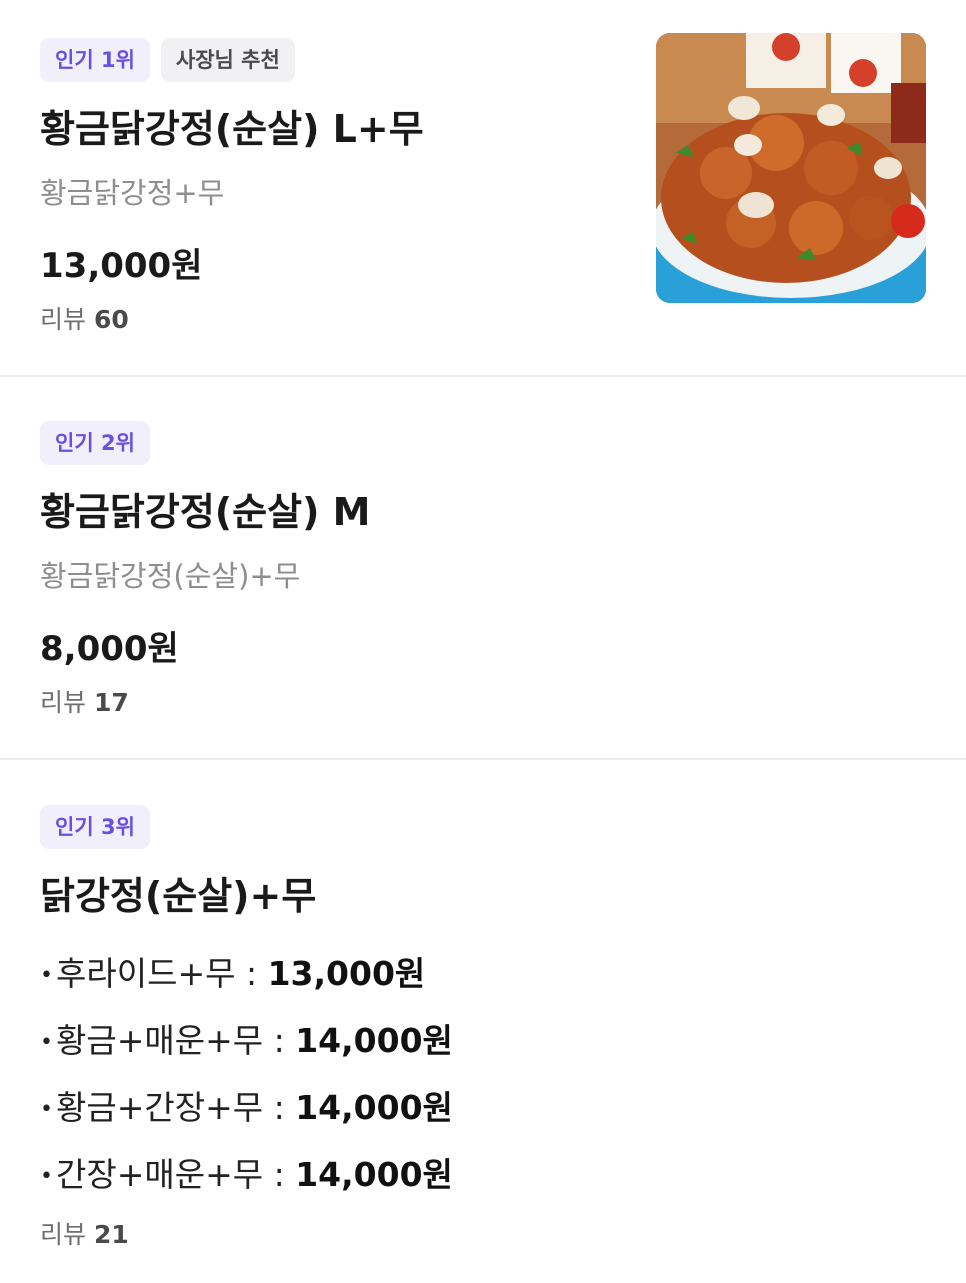 The image size is (966, 1283). What do you see at coordinates (176, 1107) in the screenshot?
I see `option-label: 황금+간장+무 :` at bounding box center [176, 1107].